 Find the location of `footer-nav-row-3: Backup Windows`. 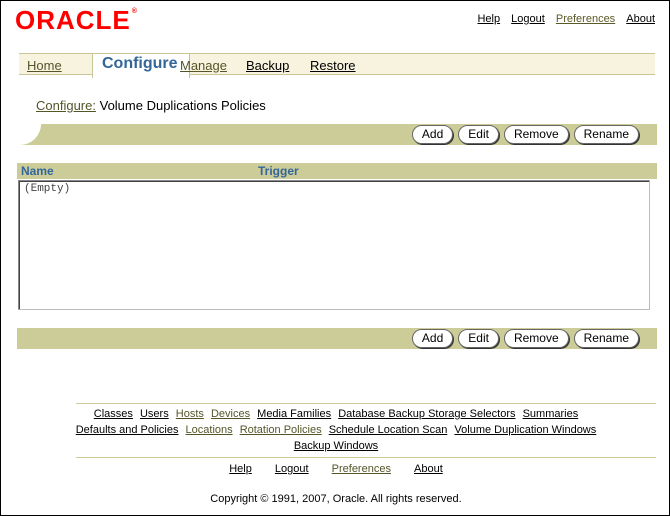

footer-nav-row-3: Backup Windows is located at coordinates (335, 446).